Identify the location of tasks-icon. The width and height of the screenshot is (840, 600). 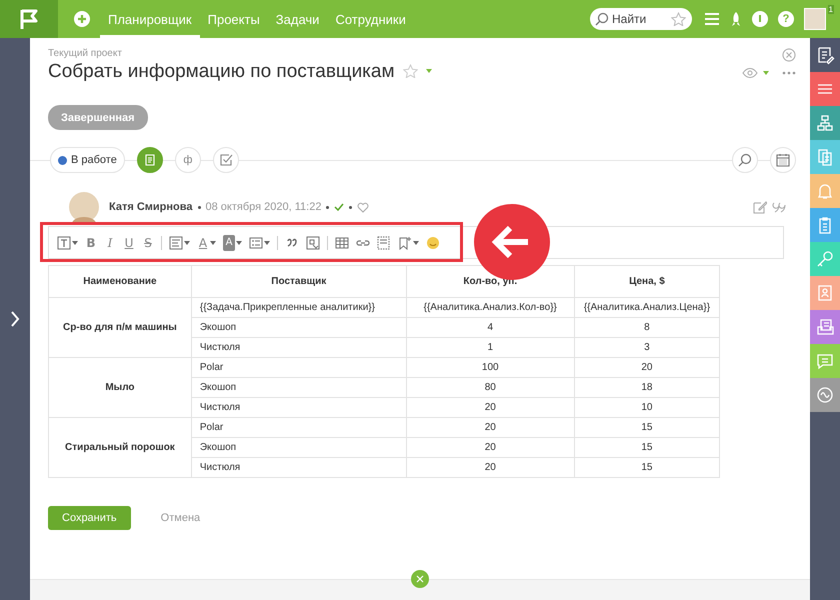
(225, 160).